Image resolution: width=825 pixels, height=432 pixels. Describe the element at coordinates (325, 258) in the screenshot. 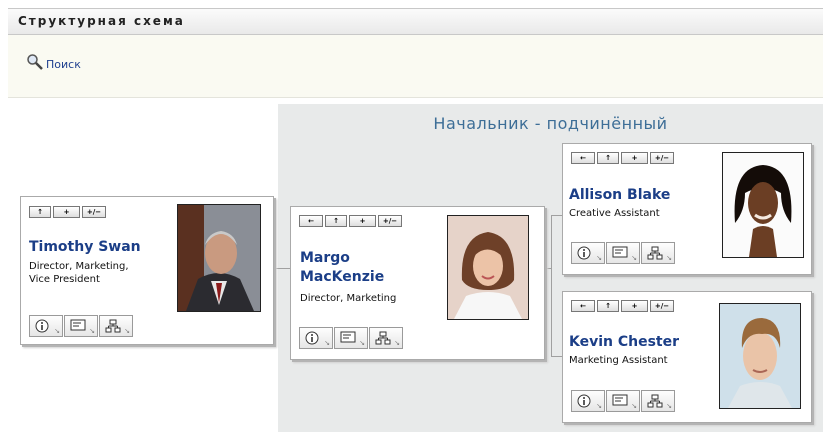

I see `person-name-line1: Margo` at that location.